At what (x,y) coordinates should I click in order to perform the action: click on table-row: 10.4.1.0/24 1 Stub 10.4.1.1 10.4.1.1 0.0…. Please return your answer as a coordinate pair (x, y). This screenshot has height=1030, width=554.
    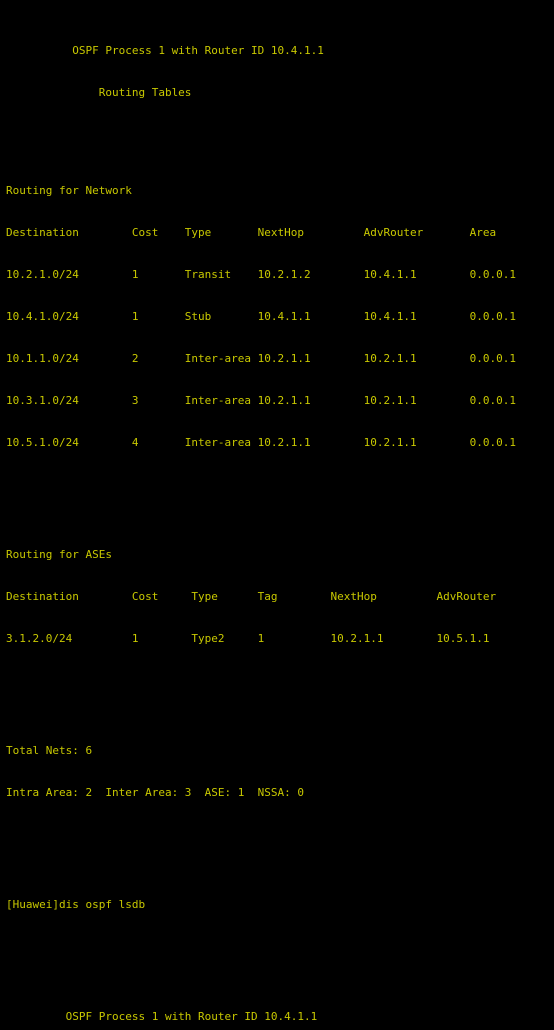
    Looking at the image, I should click on (261, 316).